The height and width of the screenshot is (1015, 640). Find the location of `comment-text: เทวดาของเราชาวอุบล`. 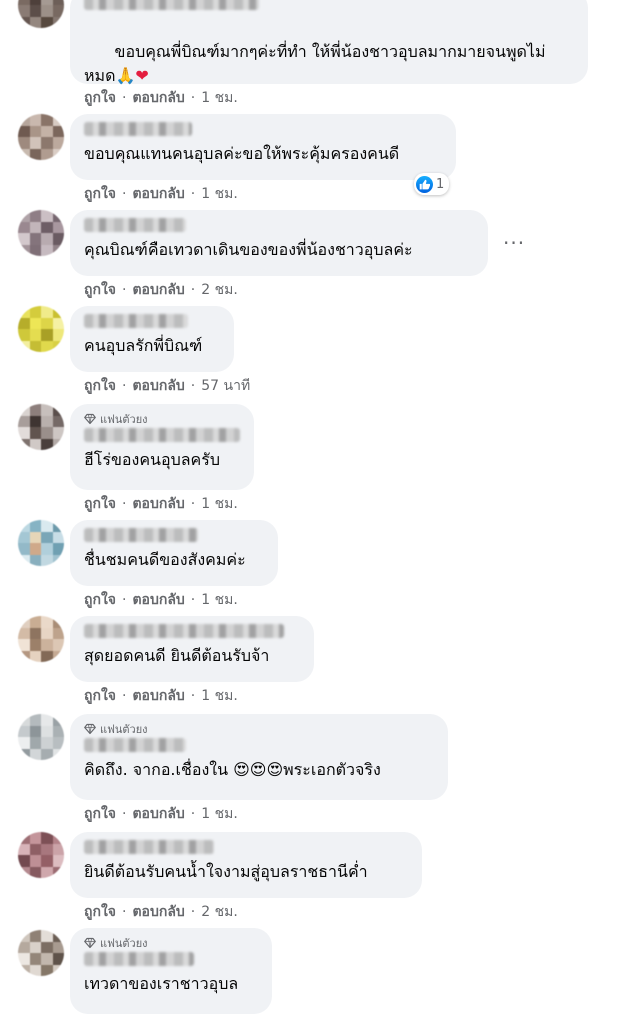

comment-text: เทวดาของเราชาวอุบล is located at coordinates (161, 983).